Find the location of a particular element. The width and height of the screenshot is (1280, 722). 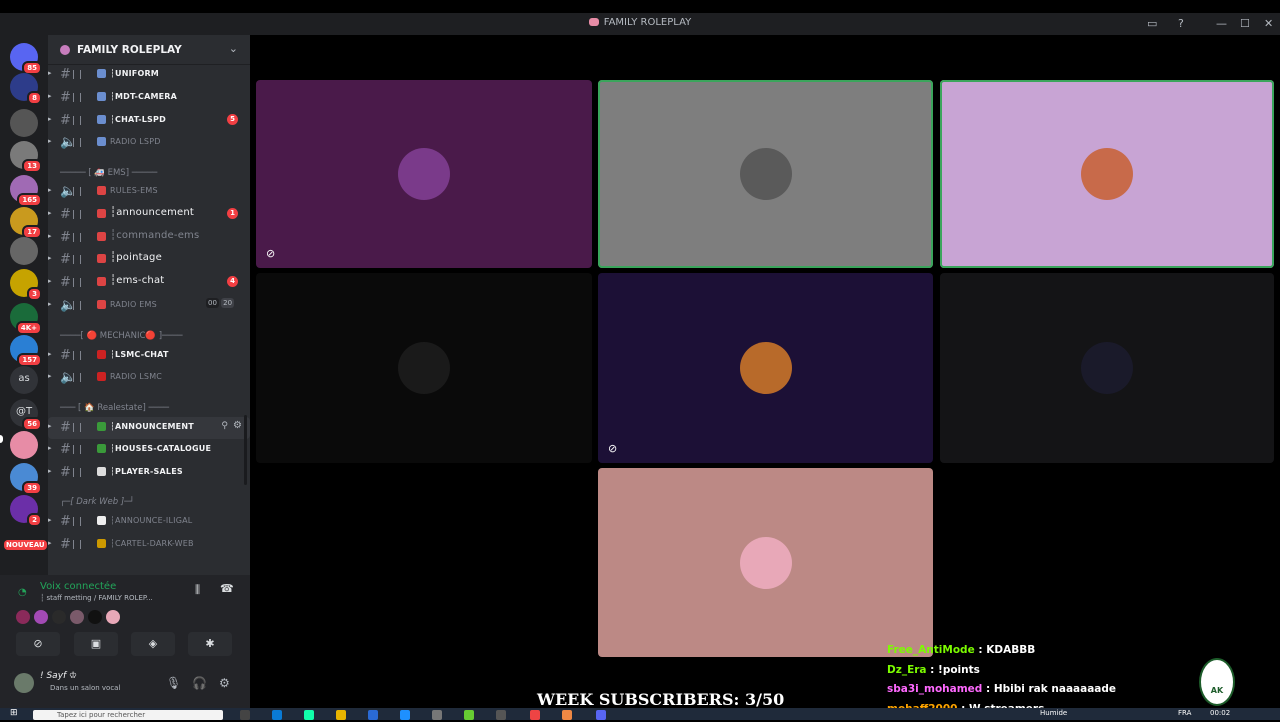

category-dark-web: ┌─[ Dark Web ]─┘ is located at coordinates (97, 502).